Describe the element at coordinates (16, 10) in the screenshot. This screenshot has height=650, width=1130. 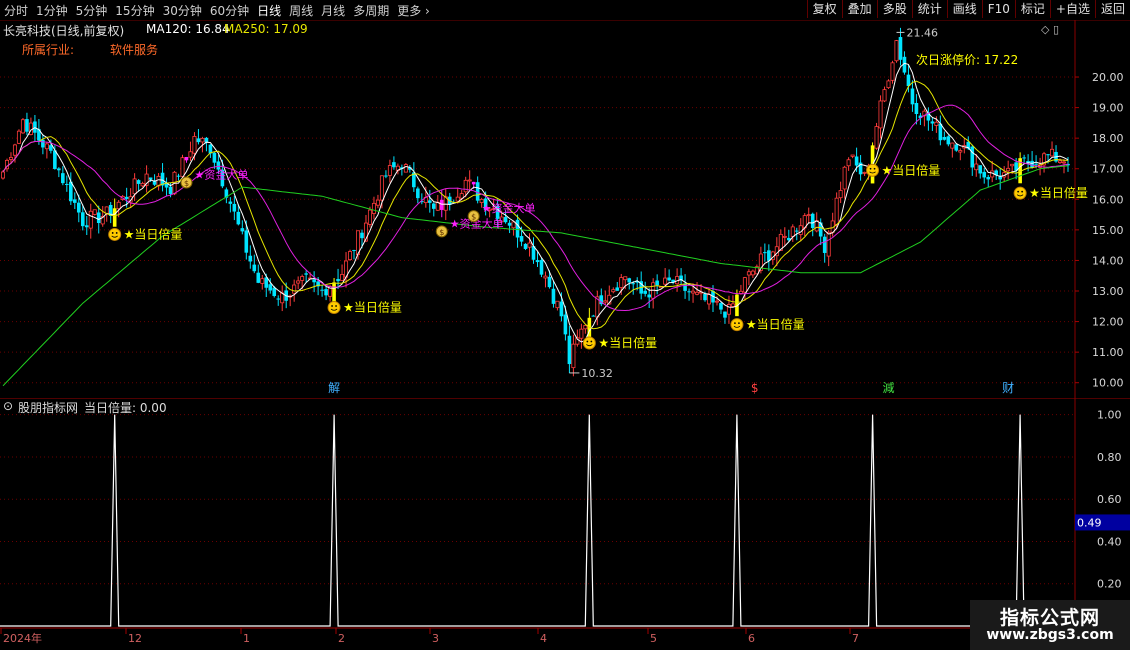
I see `period-tab-0: 分时` at that location.